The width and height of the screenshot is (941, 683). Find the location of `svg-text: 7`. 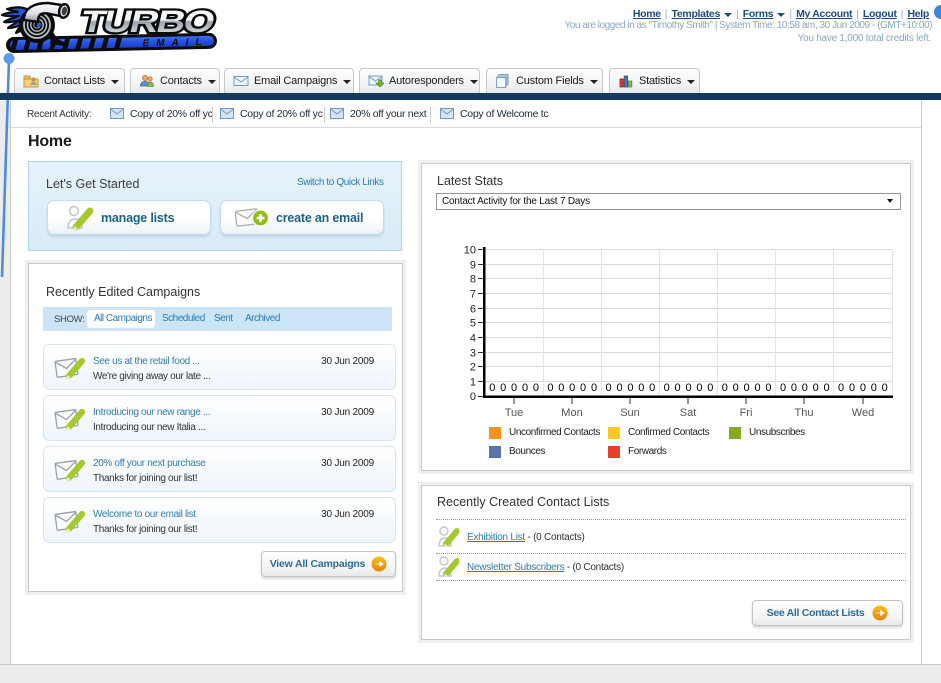

svg-text: 7 is located at coordinates (473, 295).